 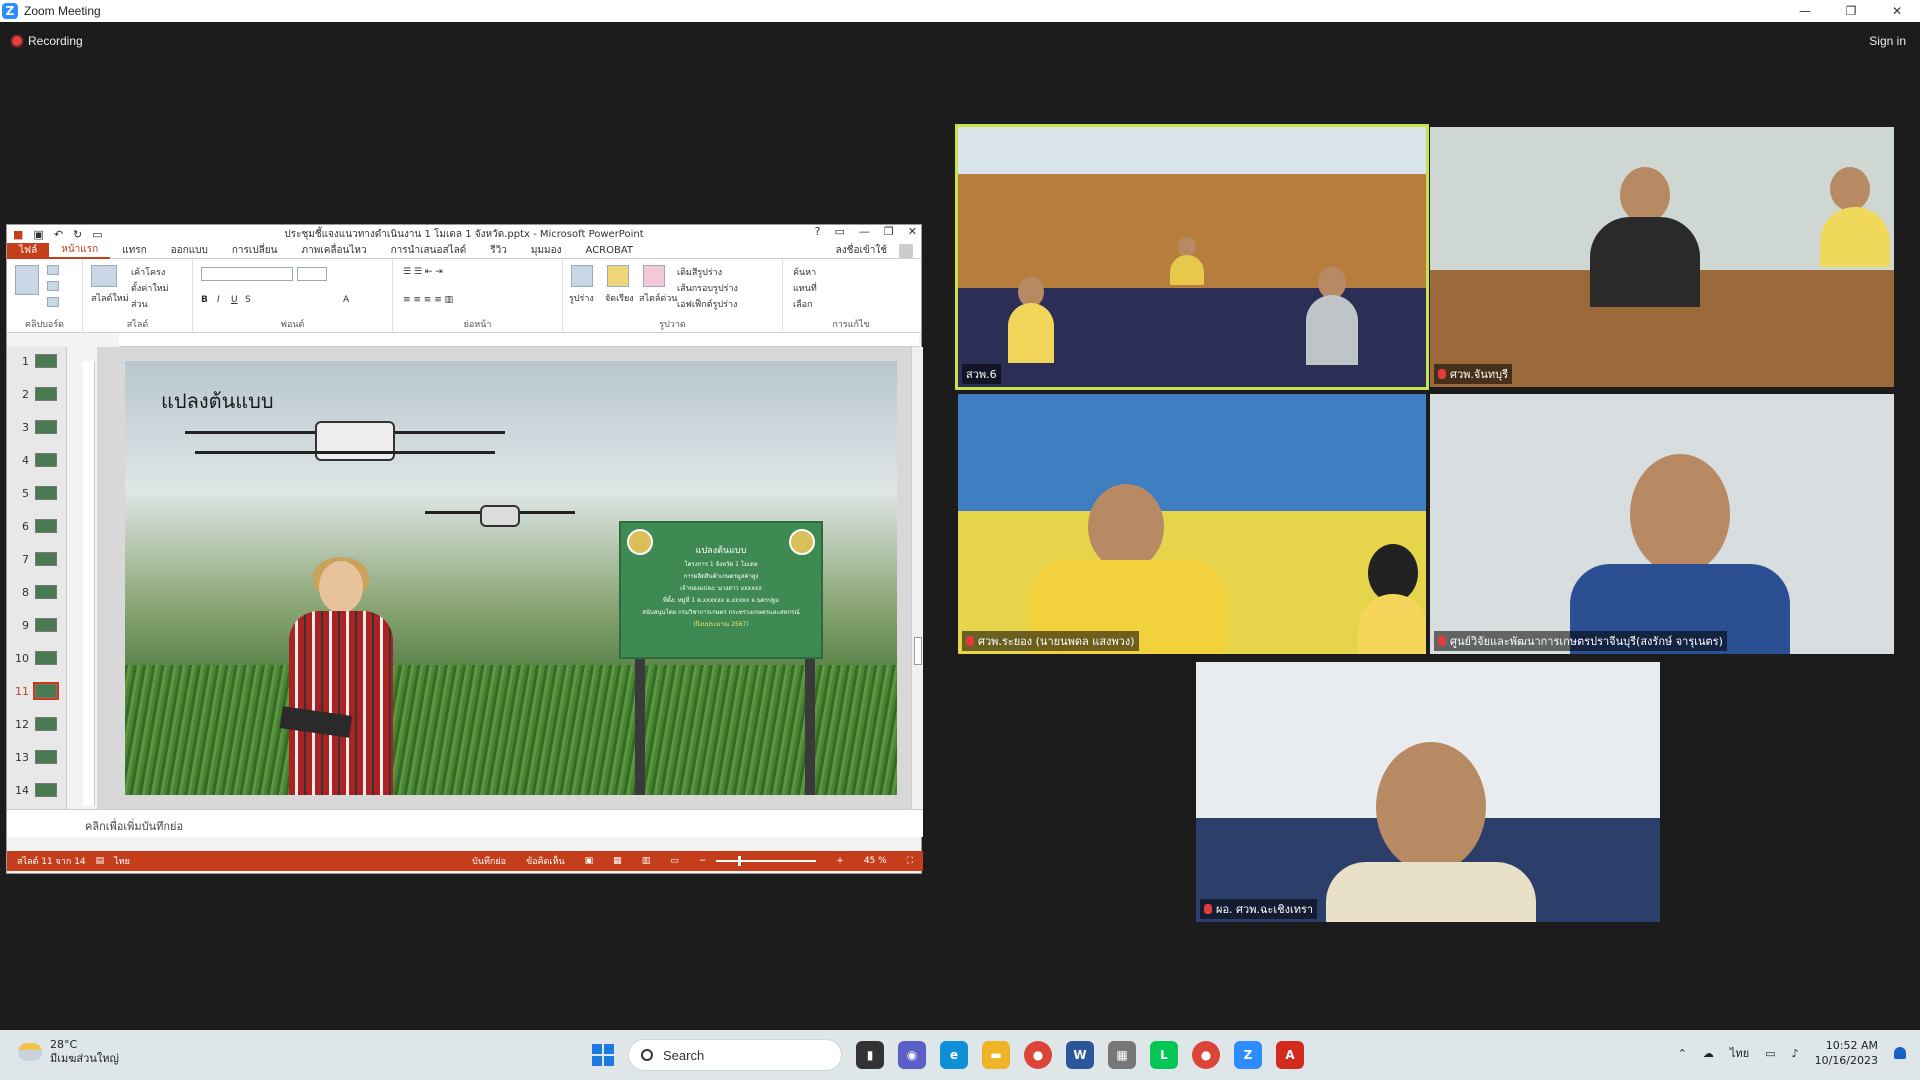 What do you see at coordinates (37, 526) in the screenshot?
I see `slide-thumbnail: 6` at bounding box center [37, 526].